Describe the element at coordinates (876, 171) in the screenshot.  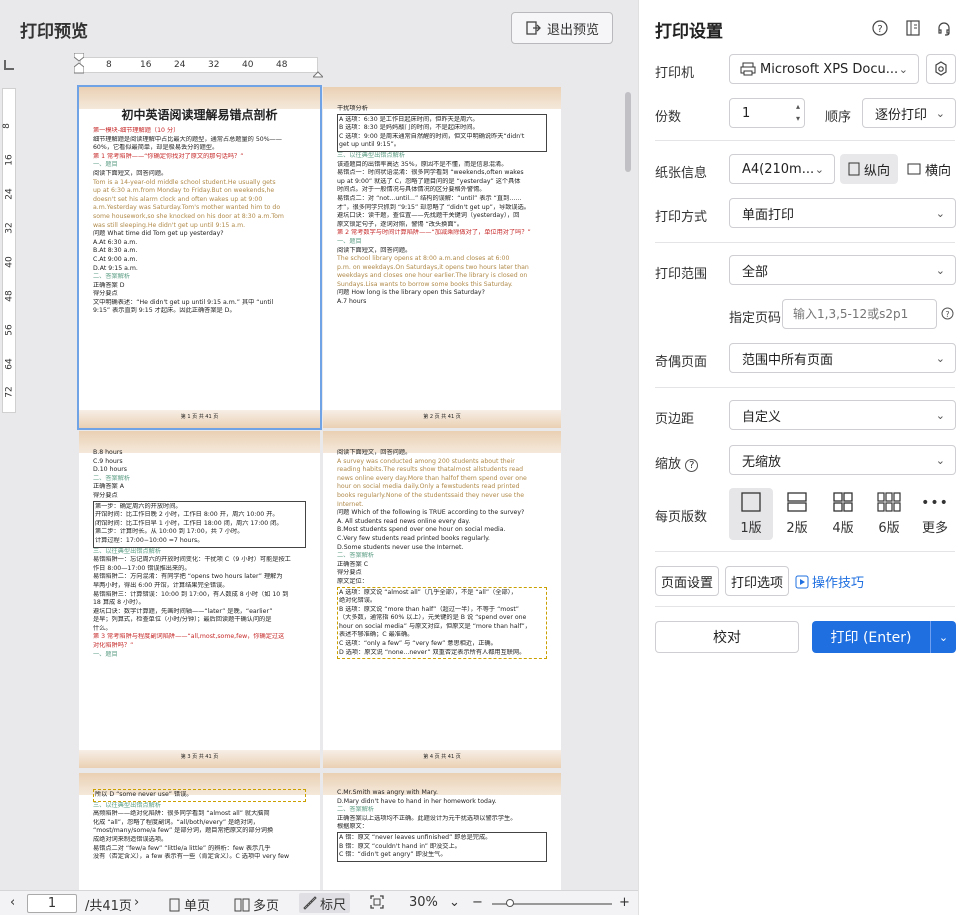
I see `portrait-label: 纵向` at that location.